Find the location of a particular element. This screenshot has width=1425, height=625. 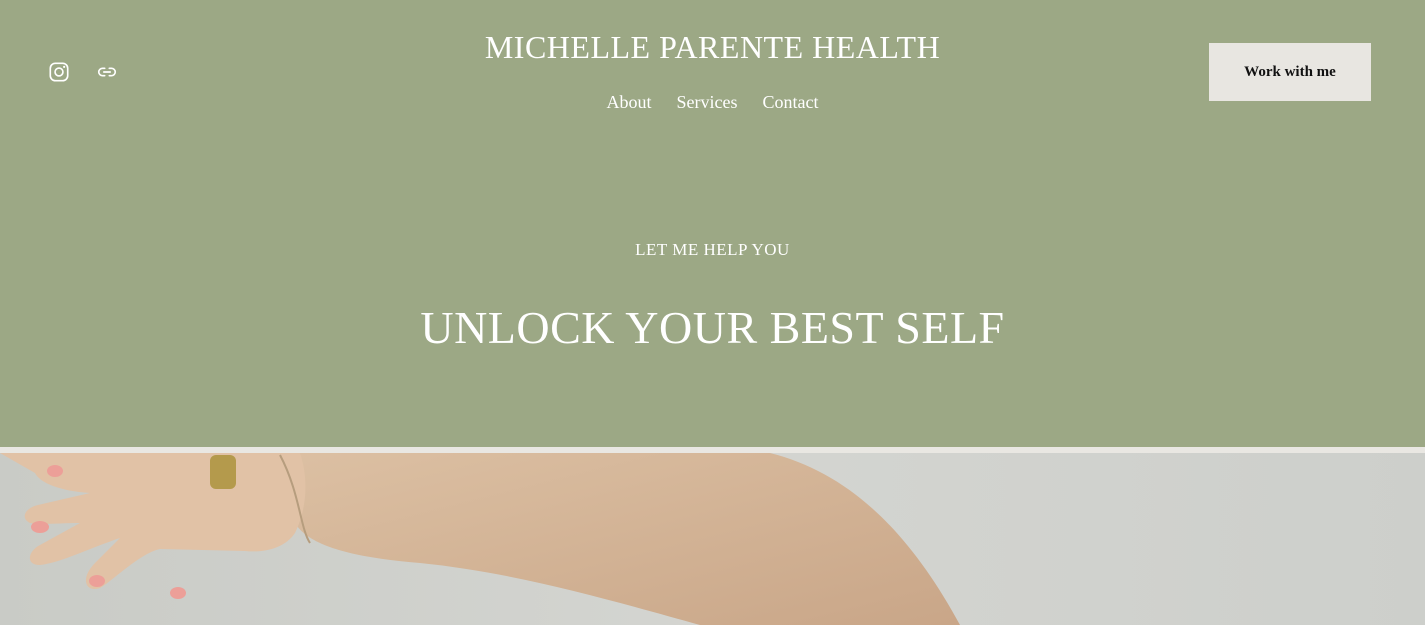

hero-headline: UNLOCK YOUR BEST SELF is located at coordinates (712, 327).